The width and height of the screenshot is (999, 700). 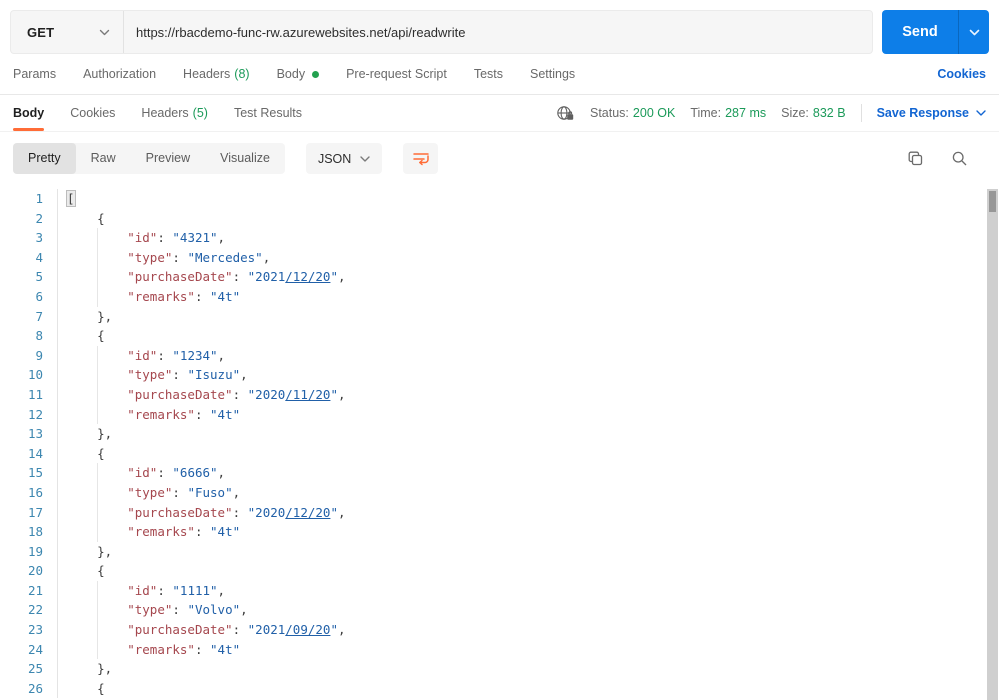 I want to click on method-selector: GET, so click(x=67, y=32).